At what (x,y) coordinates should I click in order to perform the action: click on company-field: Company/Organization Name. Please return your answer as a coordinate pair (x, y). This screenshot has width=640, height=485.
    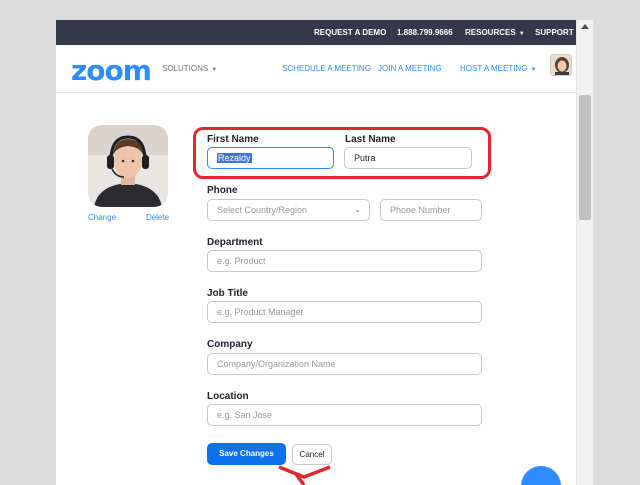
    Looking at the image, I should click on (344, 364).